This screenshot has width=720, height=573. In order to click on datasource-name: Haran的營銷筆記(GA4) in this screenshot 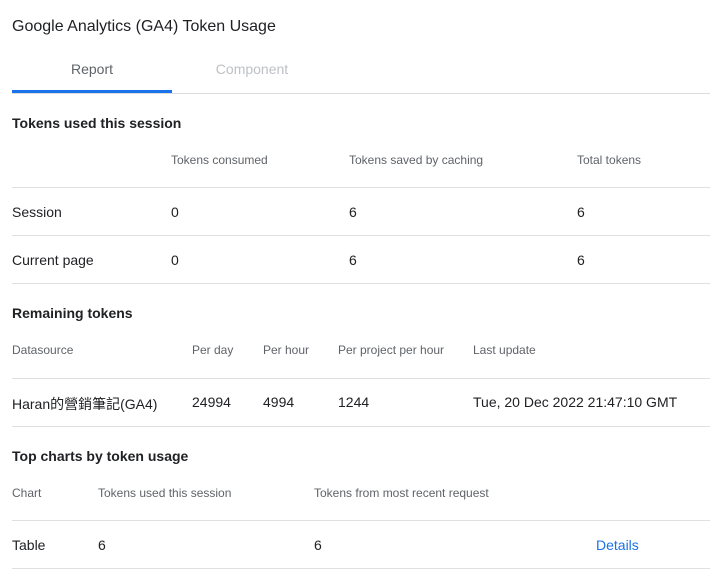, I will do `click(85, 404)`.